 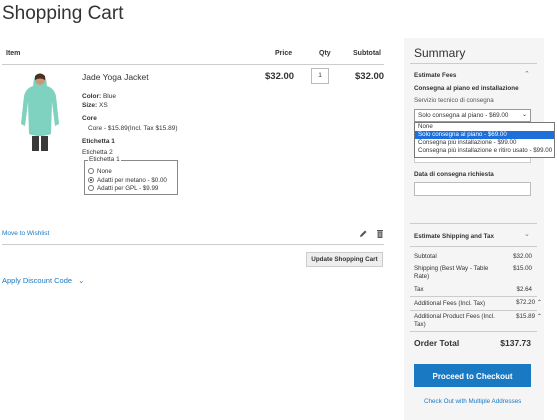 I want to click on radio-label: None, so click(x=104, y=171).